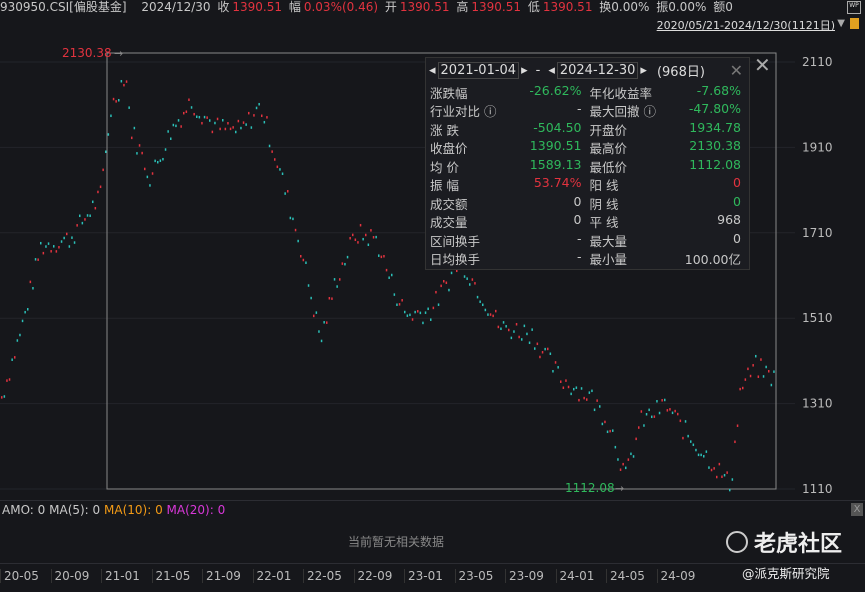  Describe the element at coordinates (444, 186) in the screenshot. I see `stat-label: 振 幅` at that location.